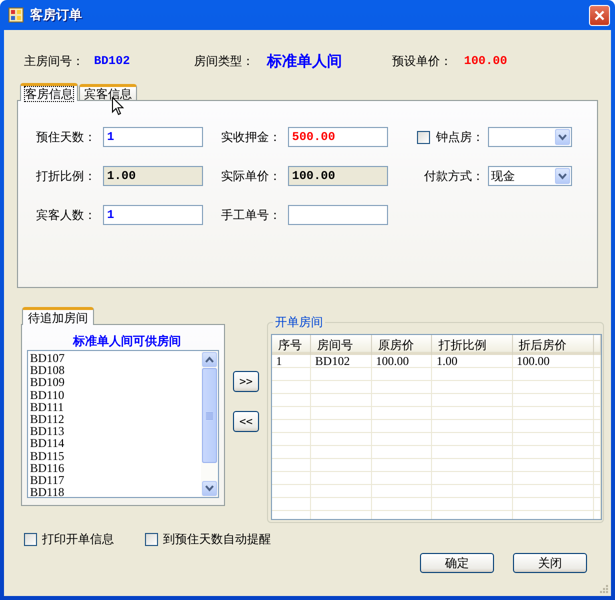  Describe the element at coordinates (338, 215) in the screenshot. I see `input-field` at that location.